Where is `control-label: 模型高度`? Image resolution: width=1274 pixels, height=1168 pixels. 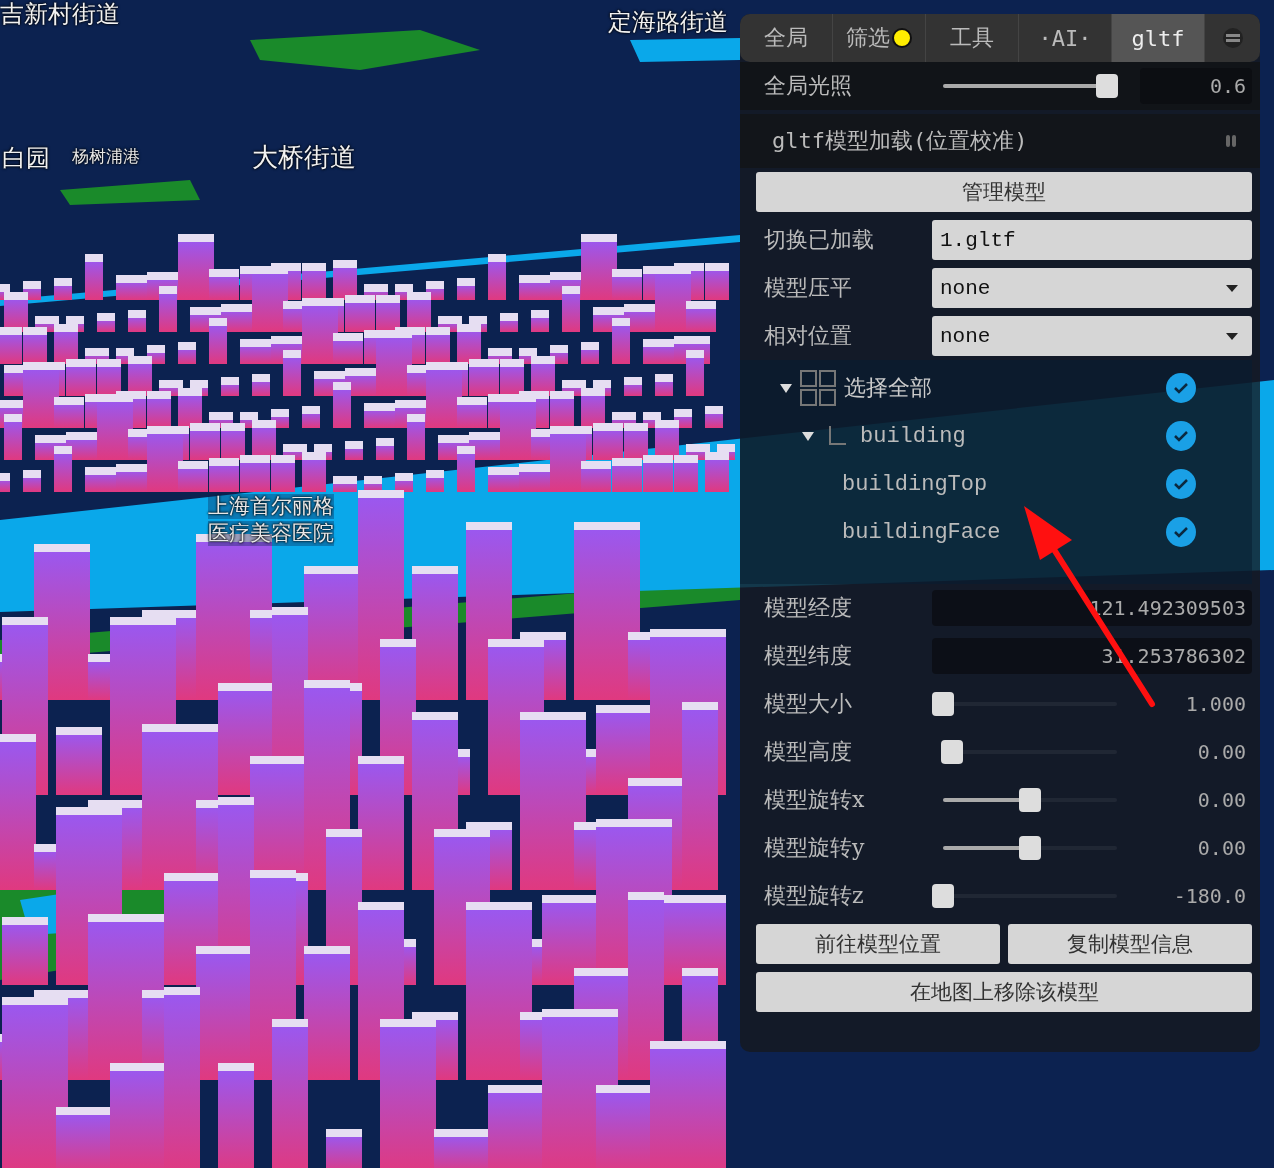 control-label: 模型高度 is located at coordinates (808, 752).